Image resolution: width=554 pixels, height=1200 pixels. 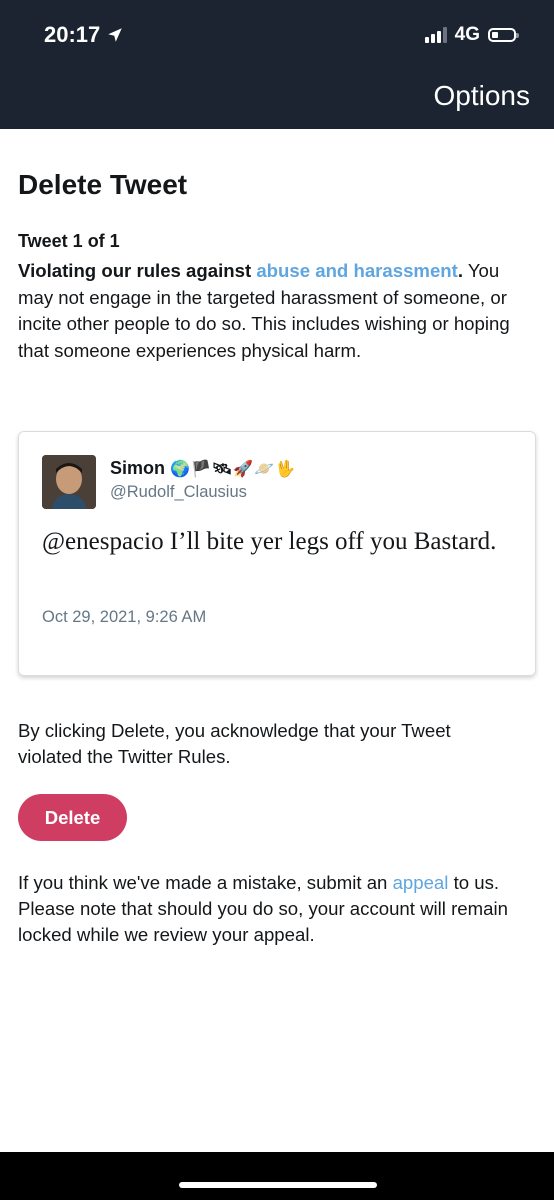 What do you see at coordinates (178, 492) in the screenshot?
I see `author-handle: @Rudolf_Clausius` at bounding box center [178, 492].